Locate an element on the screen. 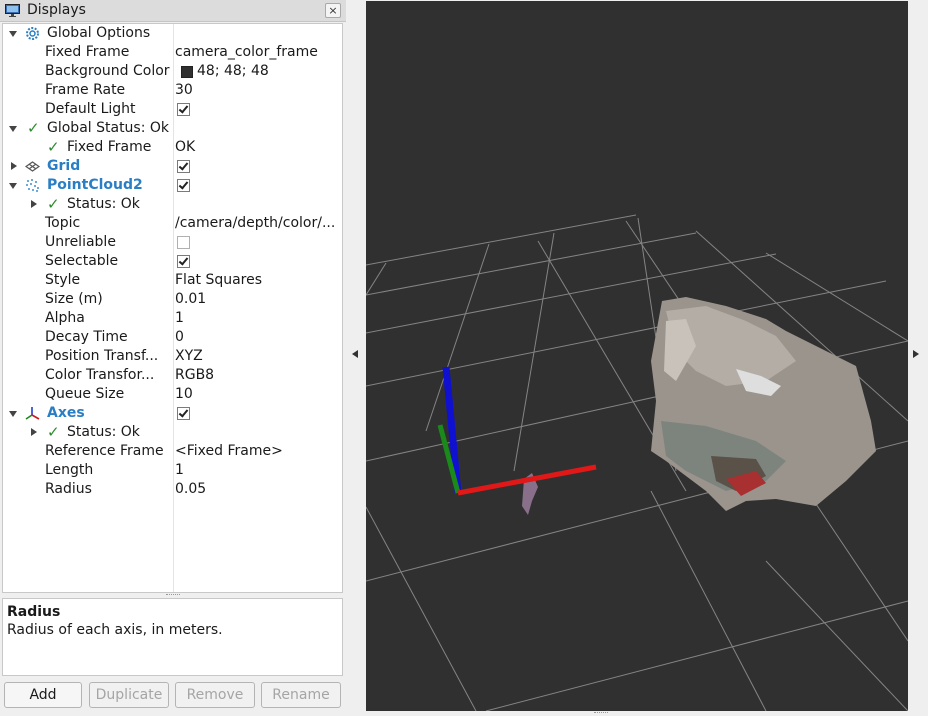 The height and width of the screenshot is (716, 928). monitor-icon is located at coordinates (12, 10).